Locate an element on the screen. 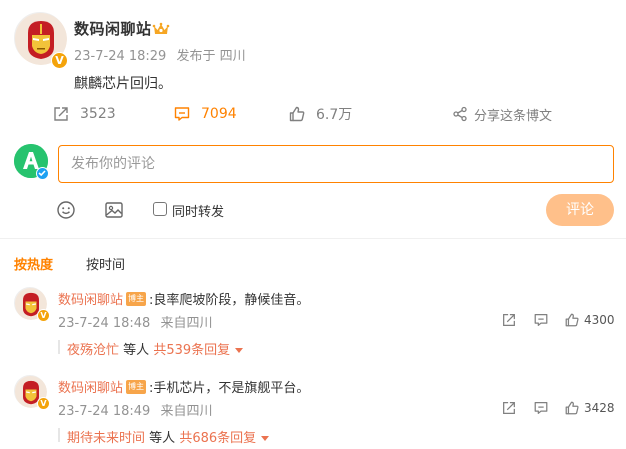  post-time: 23-7-24 18:29 is located at coordinates (120, 56).